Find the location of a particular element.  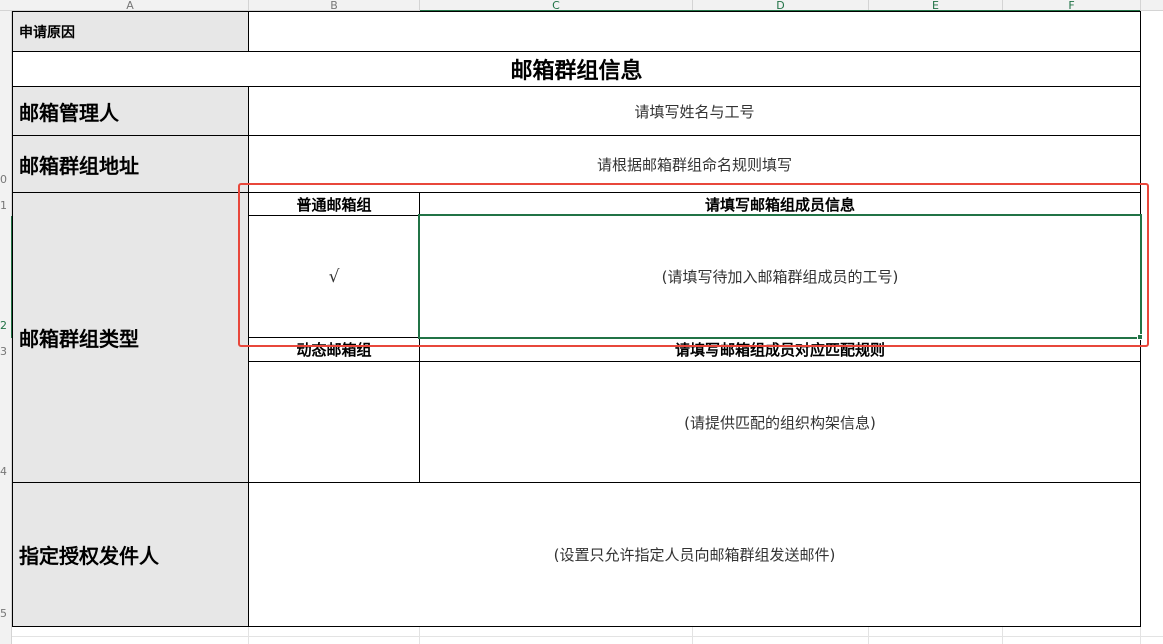

manager-label: 邮箱管理人 is located at coordinates (69, 112).